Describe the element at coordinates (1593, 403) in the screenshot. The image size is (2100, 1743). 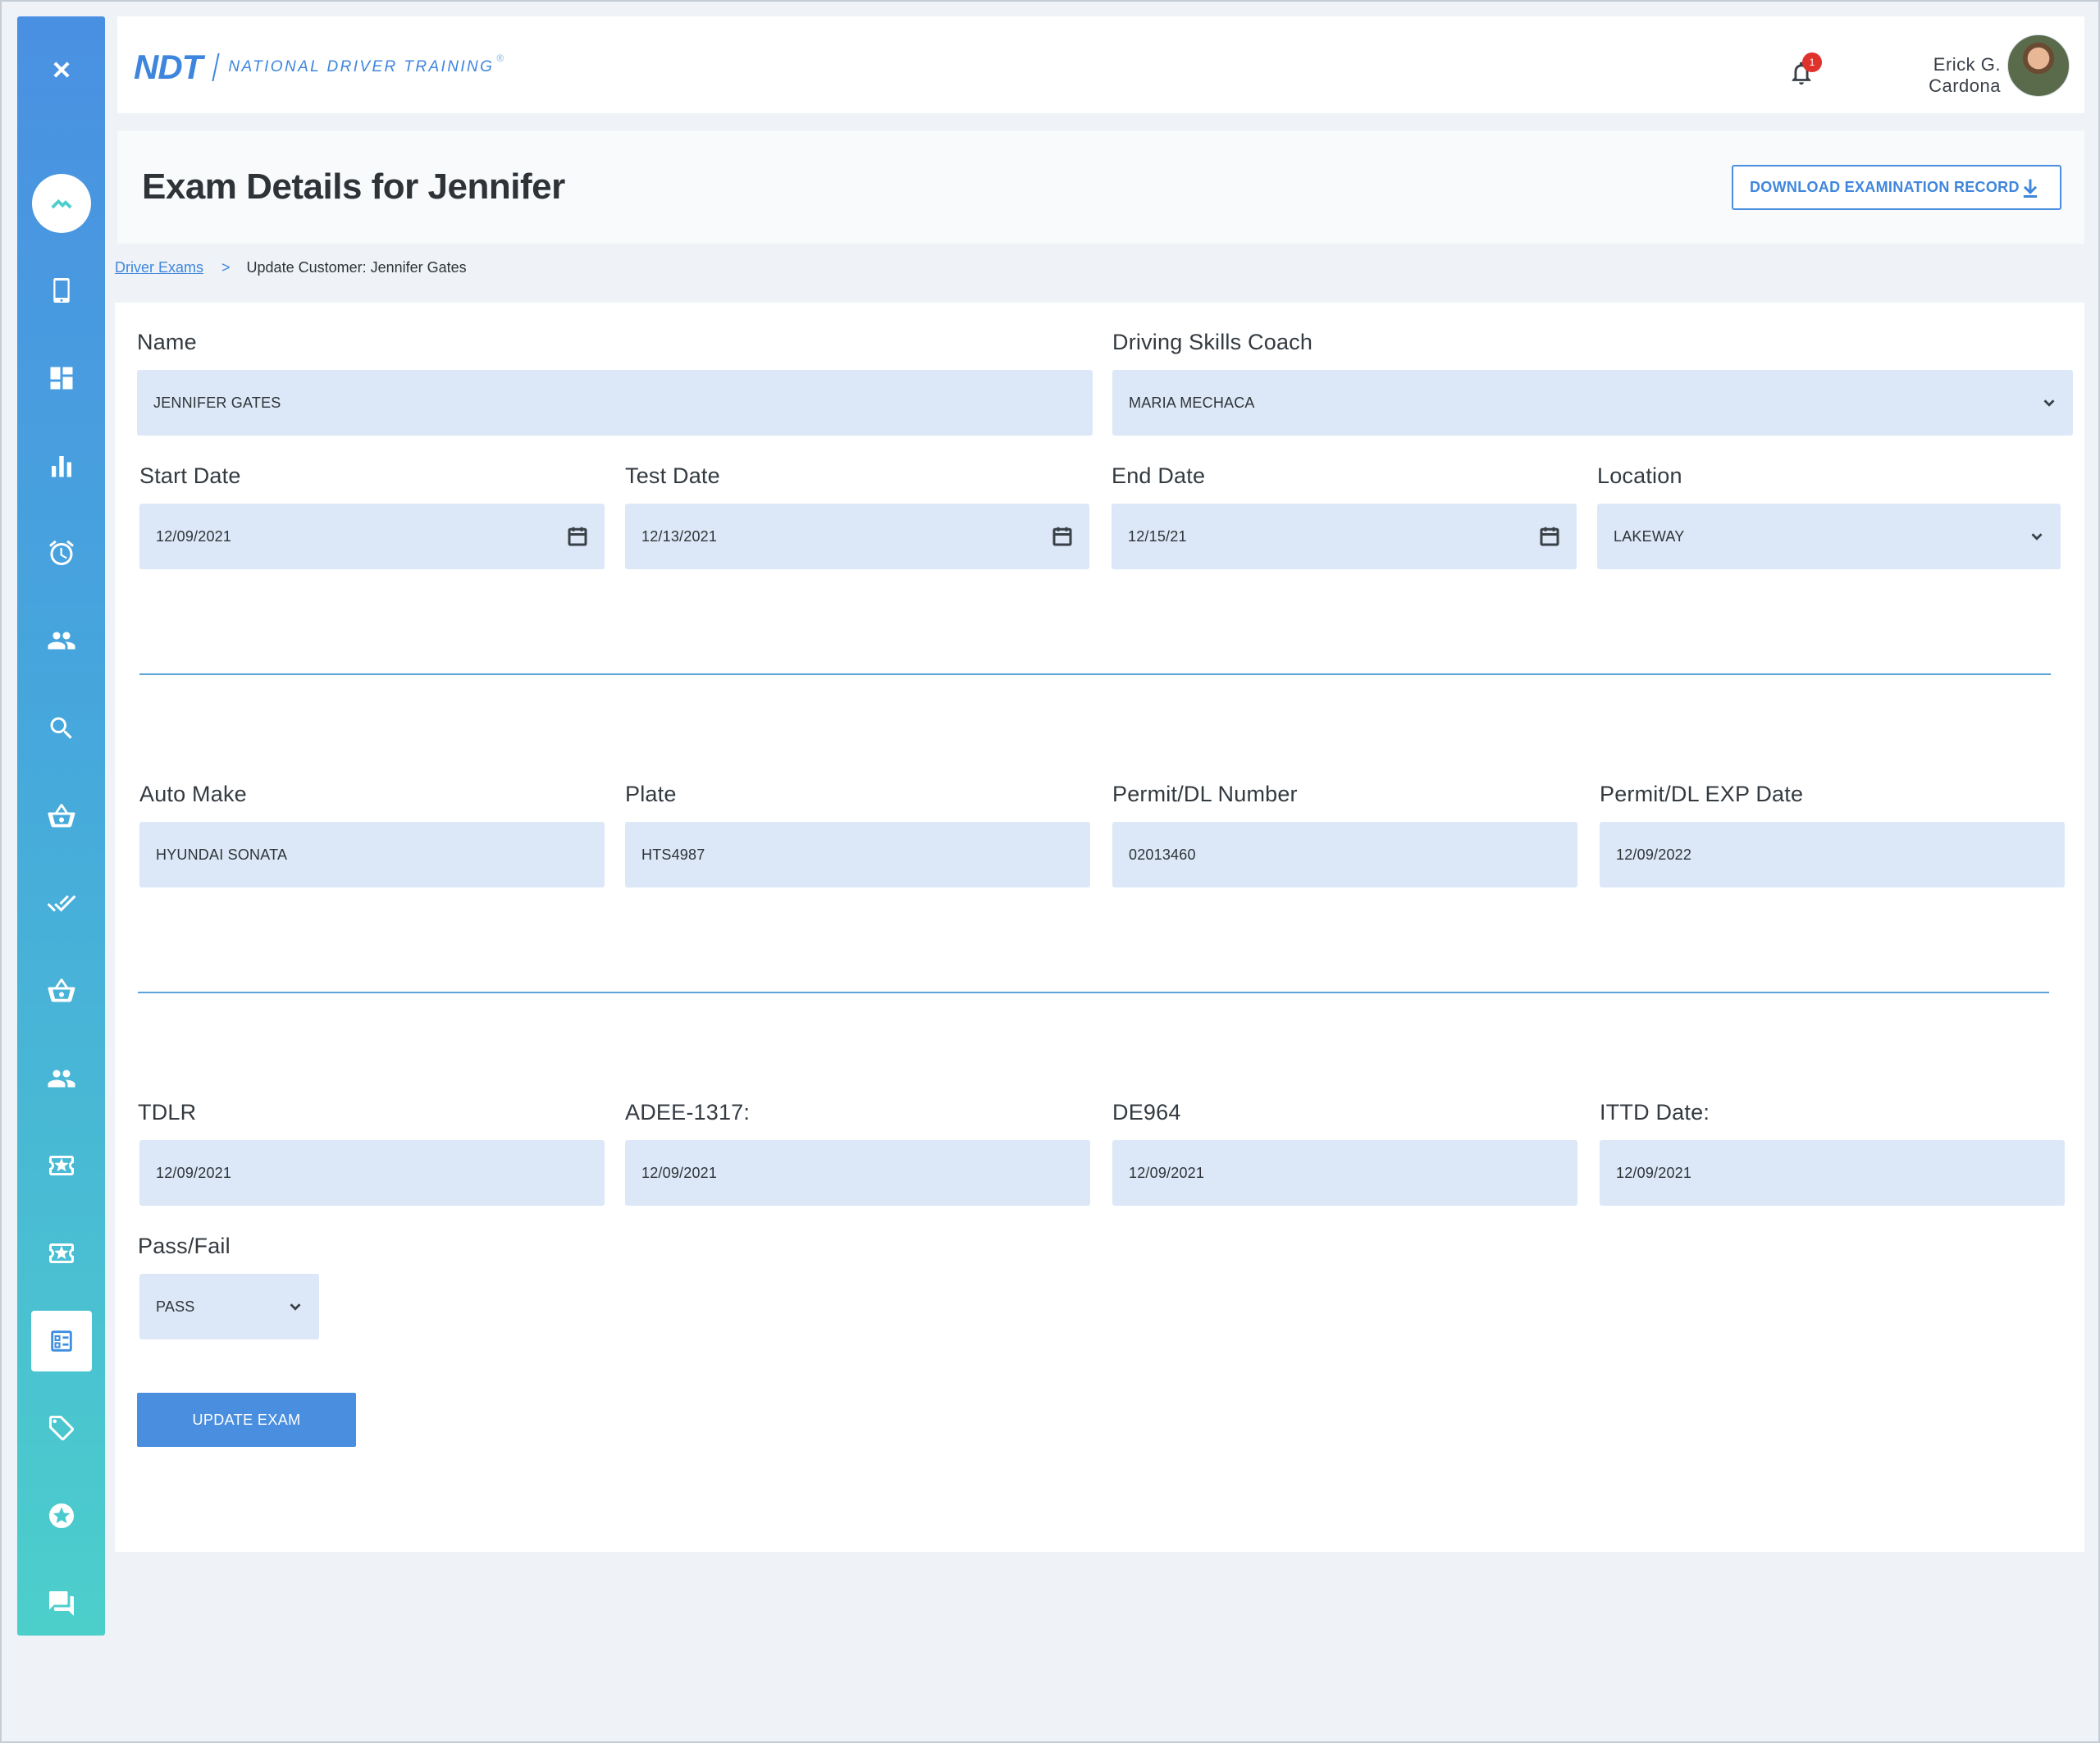
I see `coach-select: MARIA MECHACA` at that location.